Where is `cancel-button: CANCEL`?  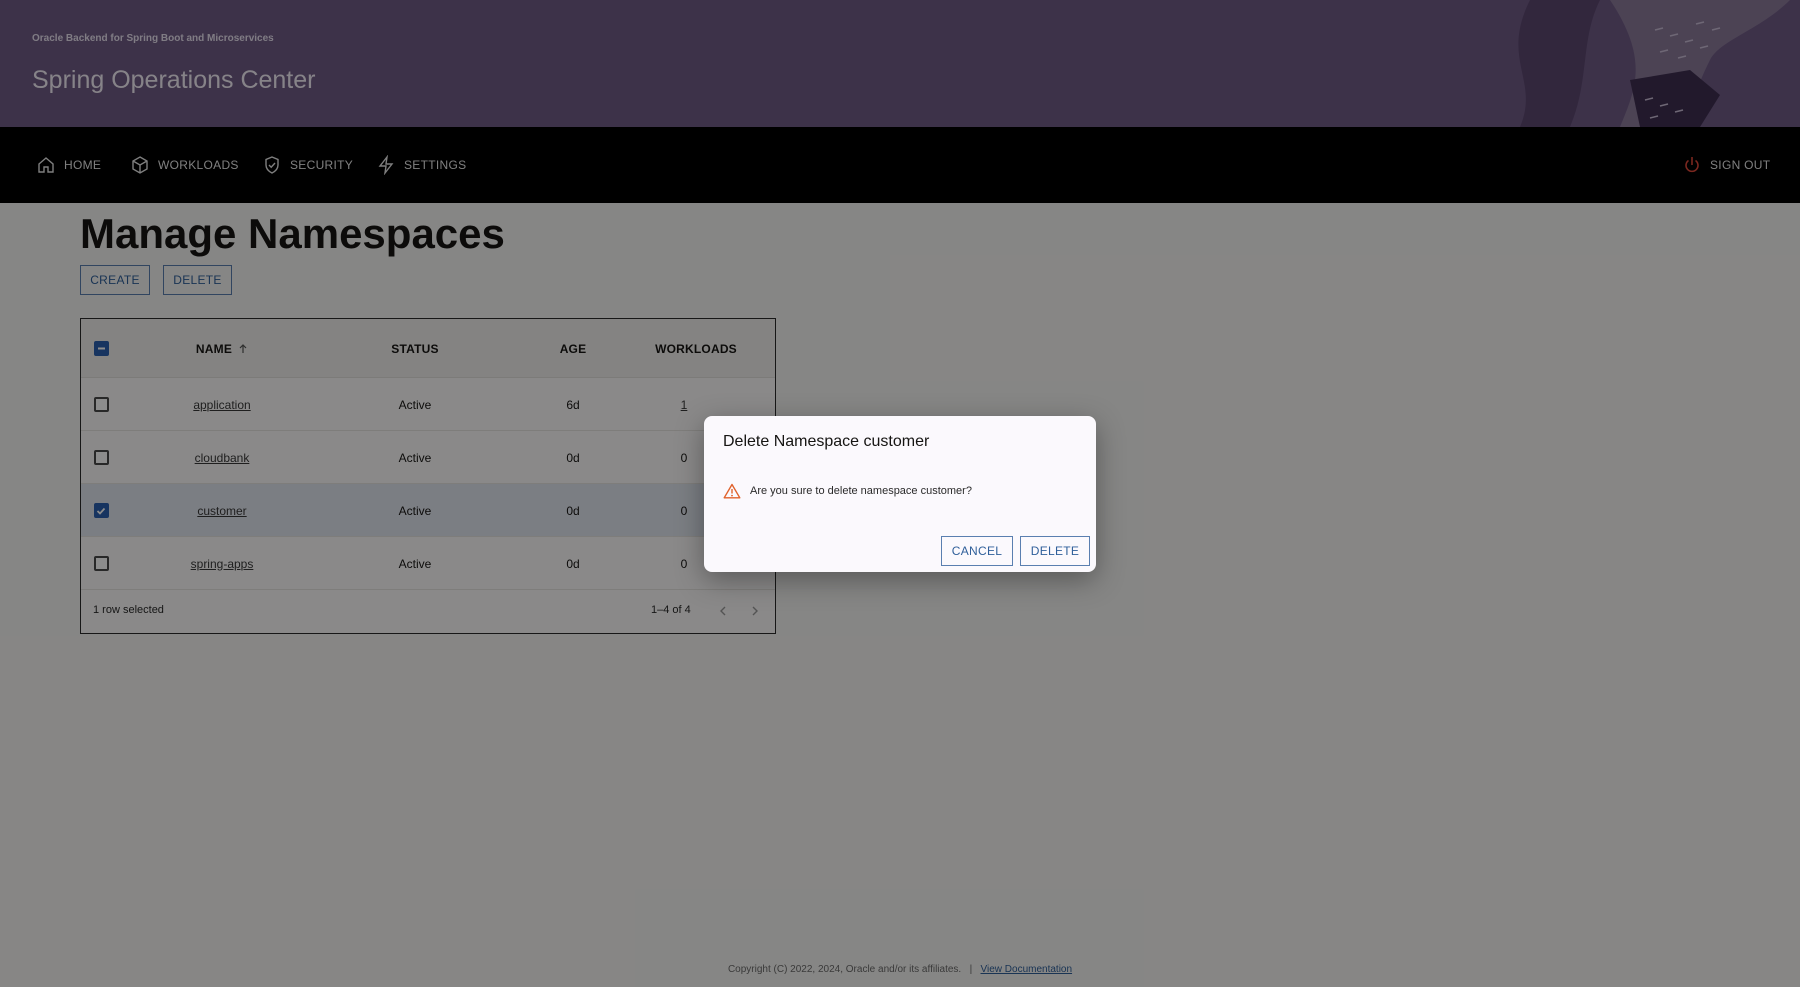 cancel-button: CANCEL is located at coordinates (977, 551).